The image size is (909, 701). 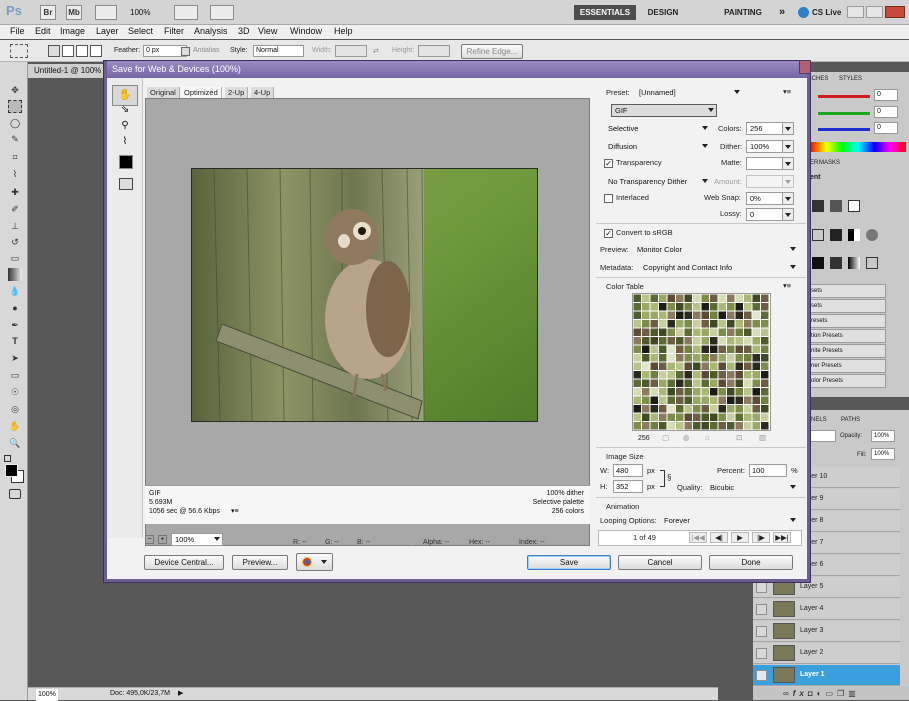 I want to click on menu-edit: Edit, so click(x=43, y=31).